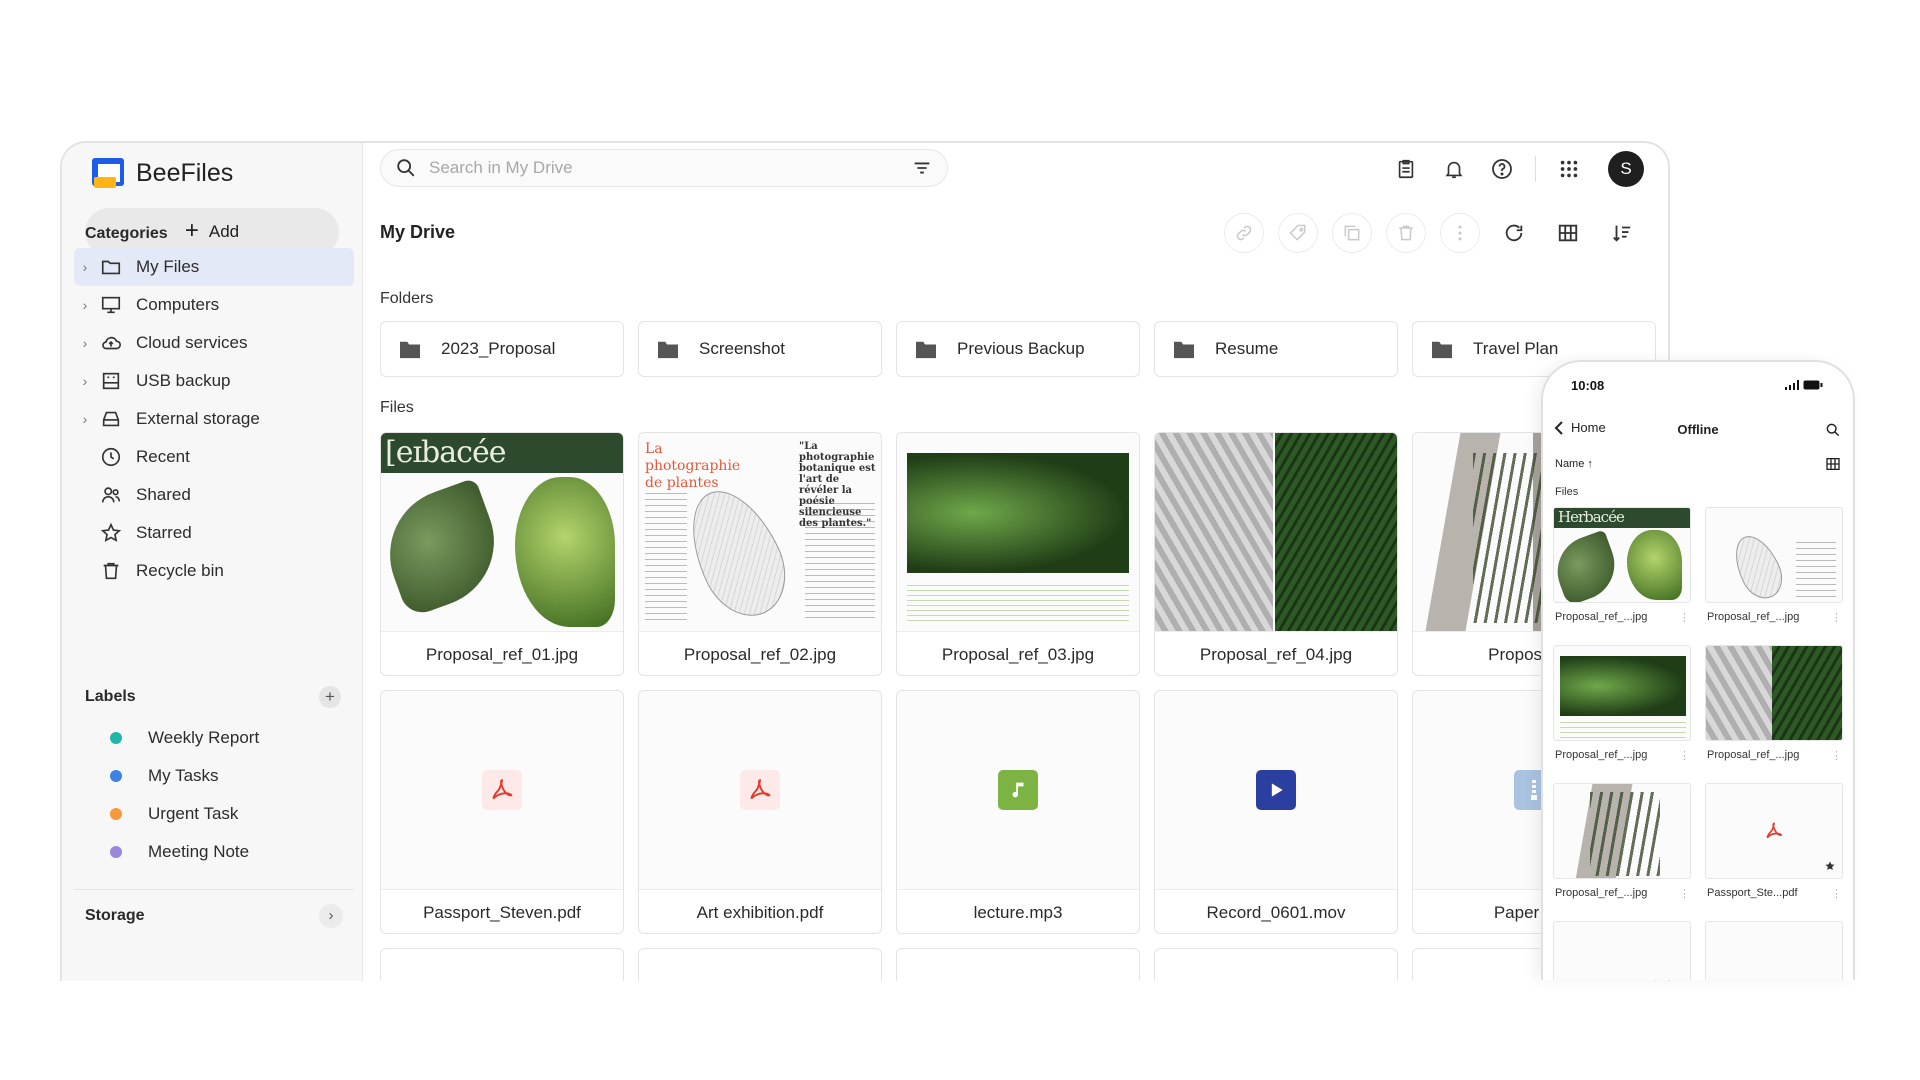 The width and height of the screenshot is (1920, 1080). I want to click on battery-icon, so click(1813, 385).